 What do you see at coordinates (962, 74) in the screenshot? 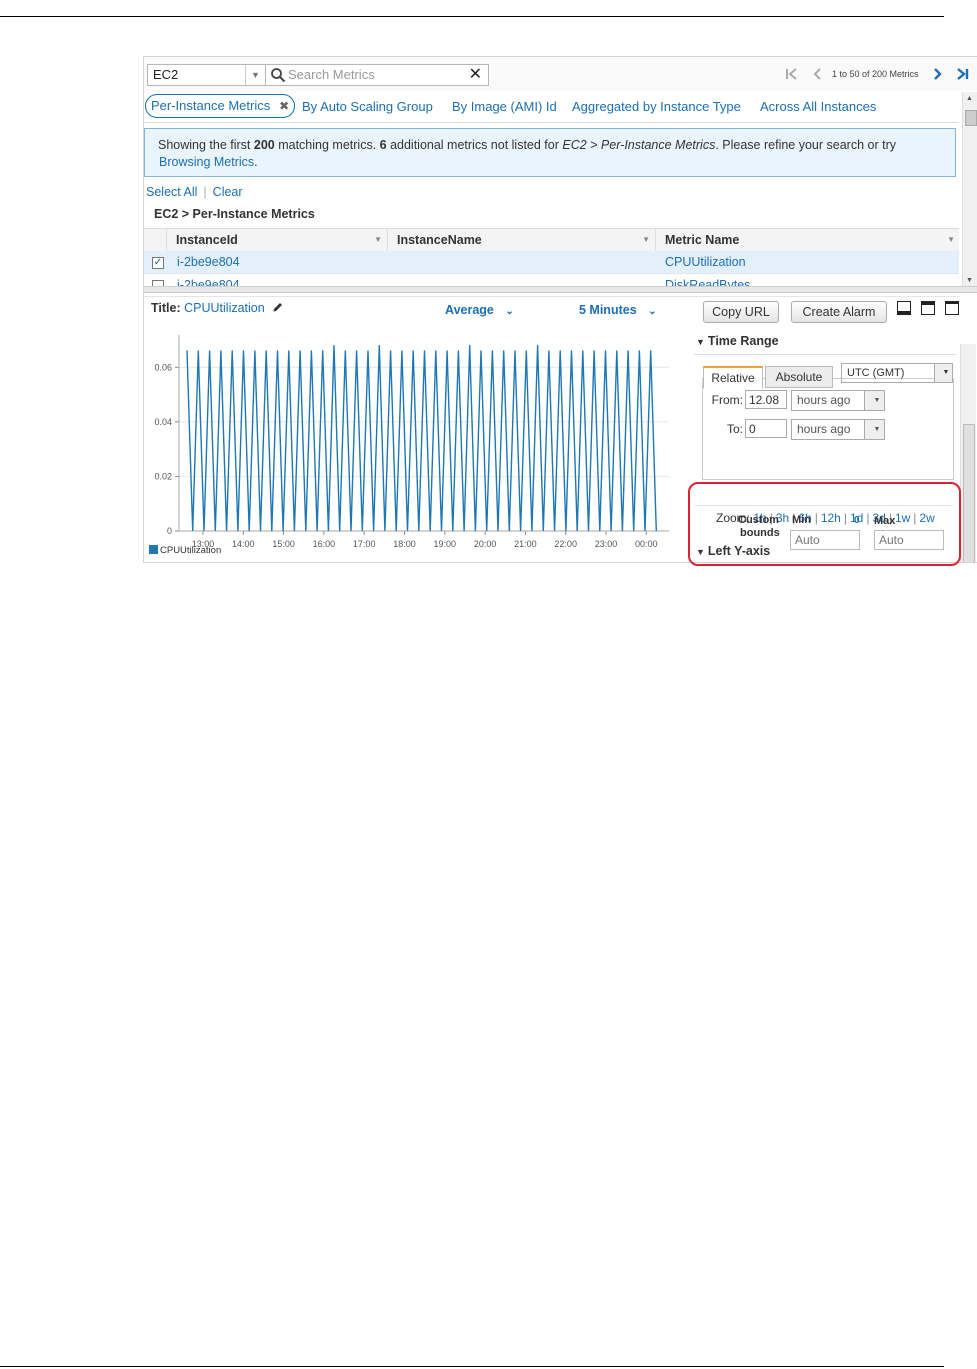
I see `last-page-icon` at bounding box center [962, 74].